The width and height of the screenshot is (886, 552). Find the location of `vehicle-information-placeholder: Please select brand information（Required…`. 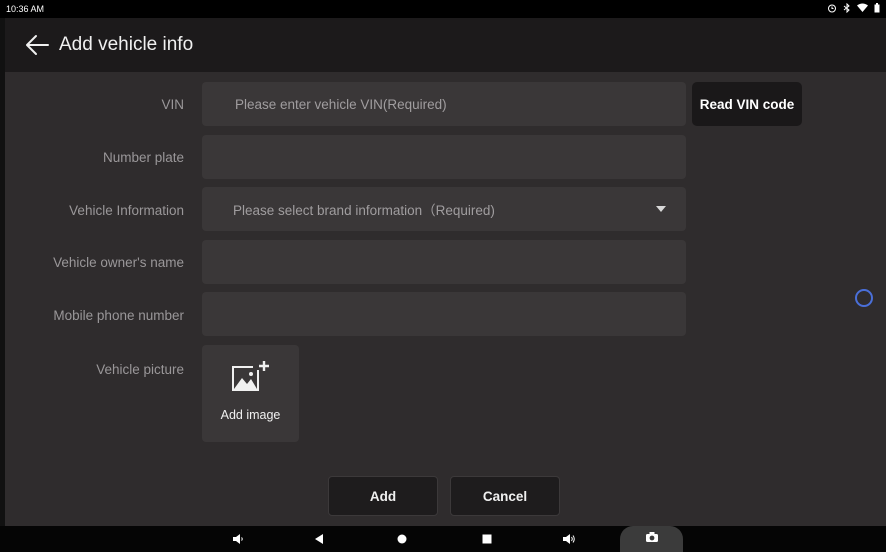

vehicle-information-placeholder: Please select brand information（Required… is located at coordinates (364, 210).